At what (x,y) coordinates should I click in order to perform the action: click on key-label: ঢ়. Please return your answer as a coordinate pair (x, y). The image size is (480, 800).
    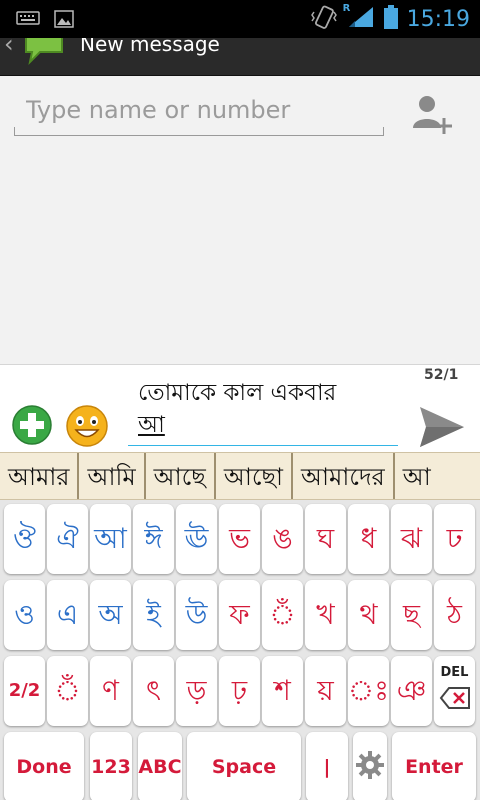
    Looking at the image, I should click on (239, 690).